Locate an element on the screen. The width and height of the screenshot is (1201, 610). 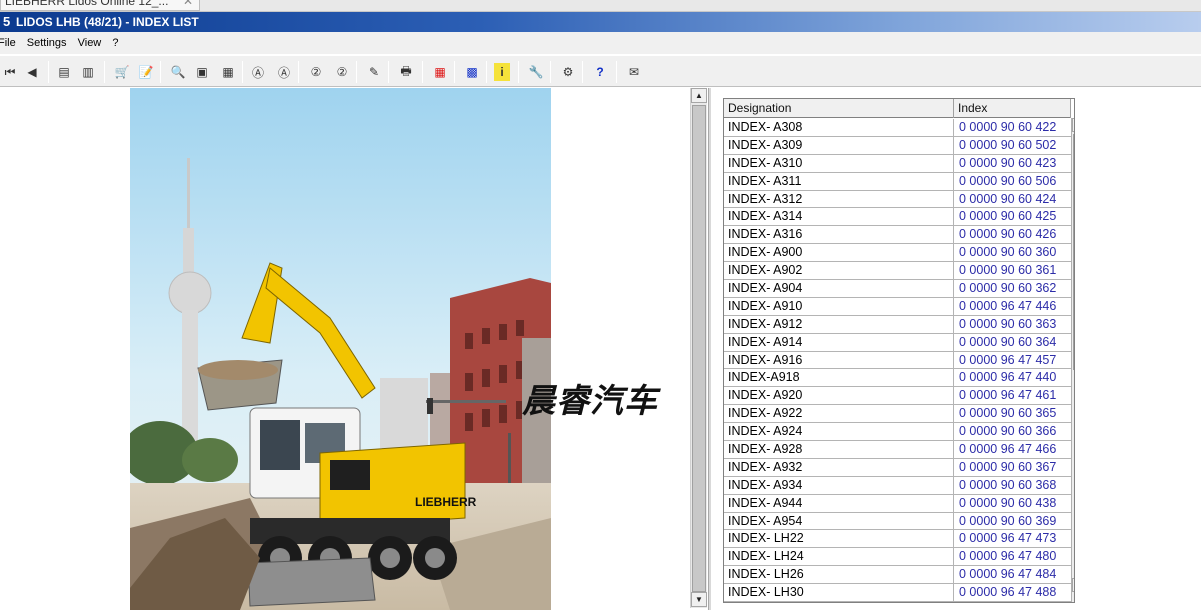
previous-icon: ◀ is located at coordinates (32, 72).